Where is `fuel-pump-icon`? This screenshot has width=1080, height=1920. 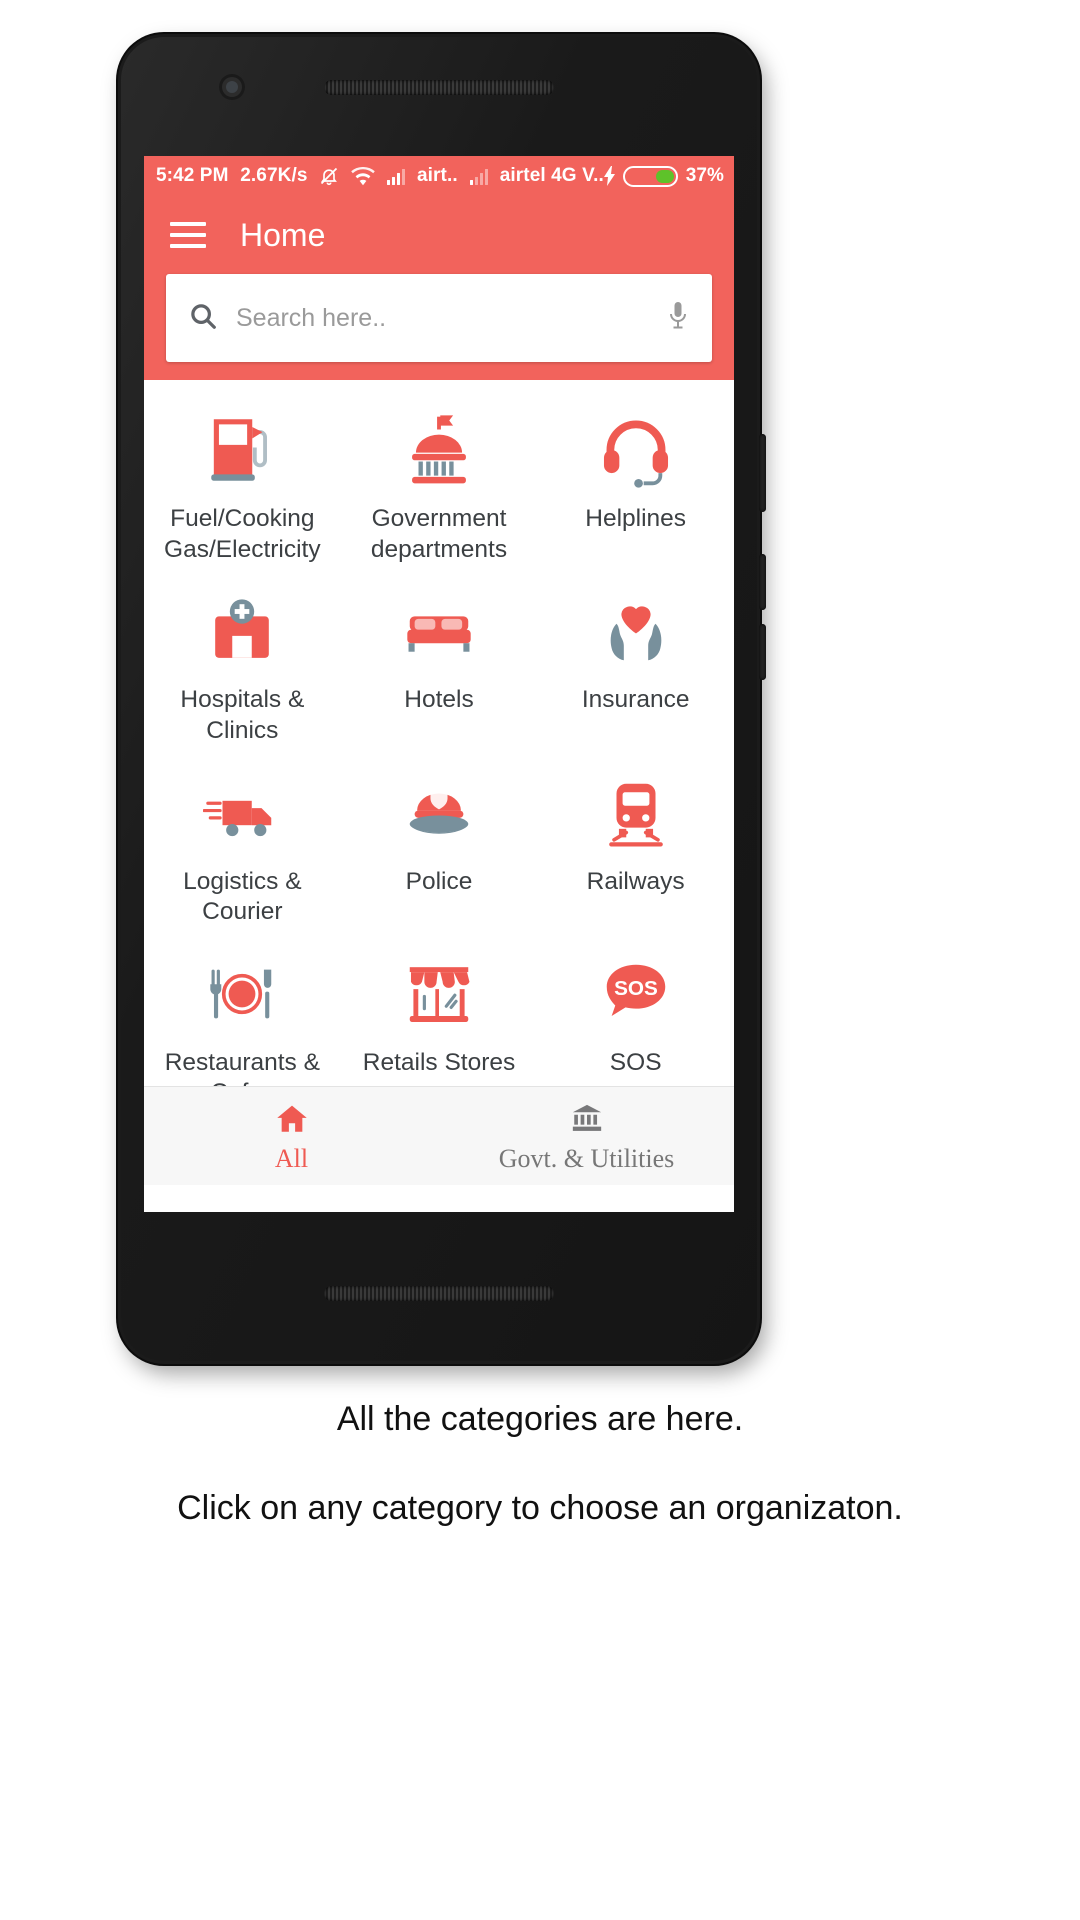
fuel-pump-icon is located at coordinates (242, 450).